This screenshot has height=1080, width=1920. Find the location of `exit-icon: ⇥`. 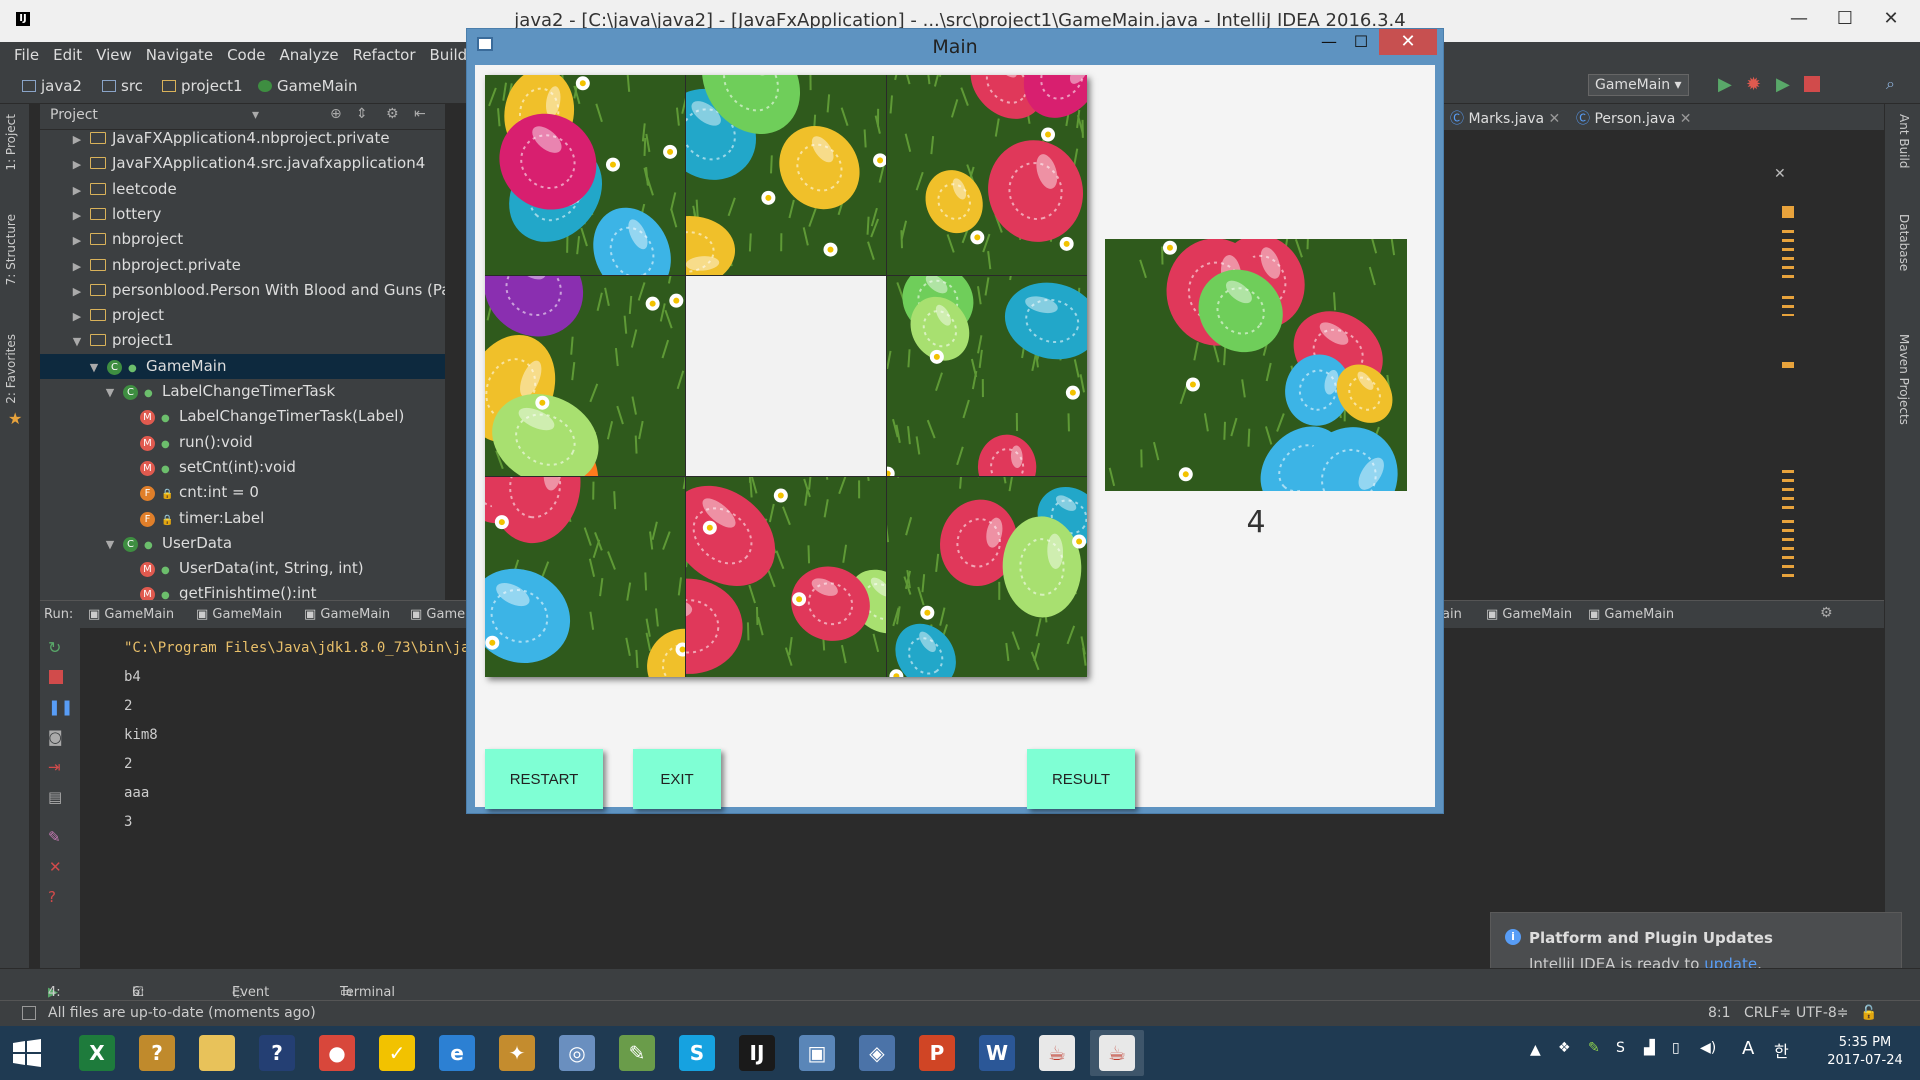

exit-icon: ⇥ is located at coordinates (54, 767).